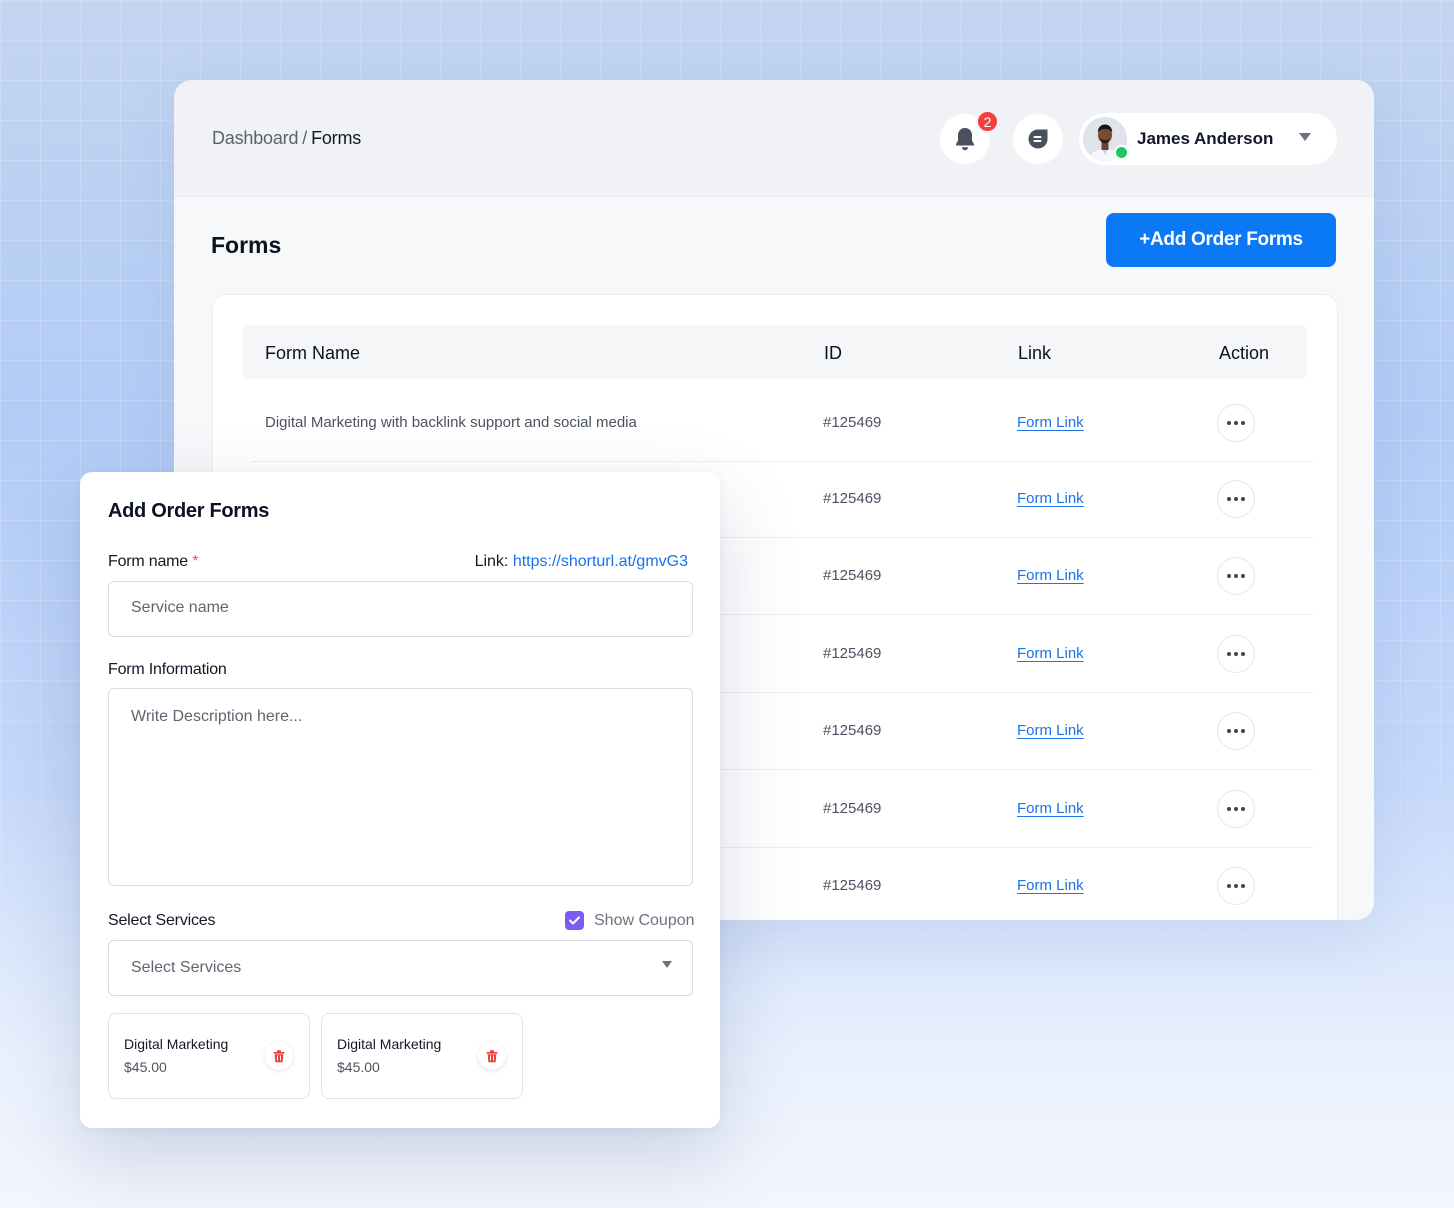 The width and height of the screenshot is (1454, 1208). I want to click on column-link: Link, so click(1035, 353).